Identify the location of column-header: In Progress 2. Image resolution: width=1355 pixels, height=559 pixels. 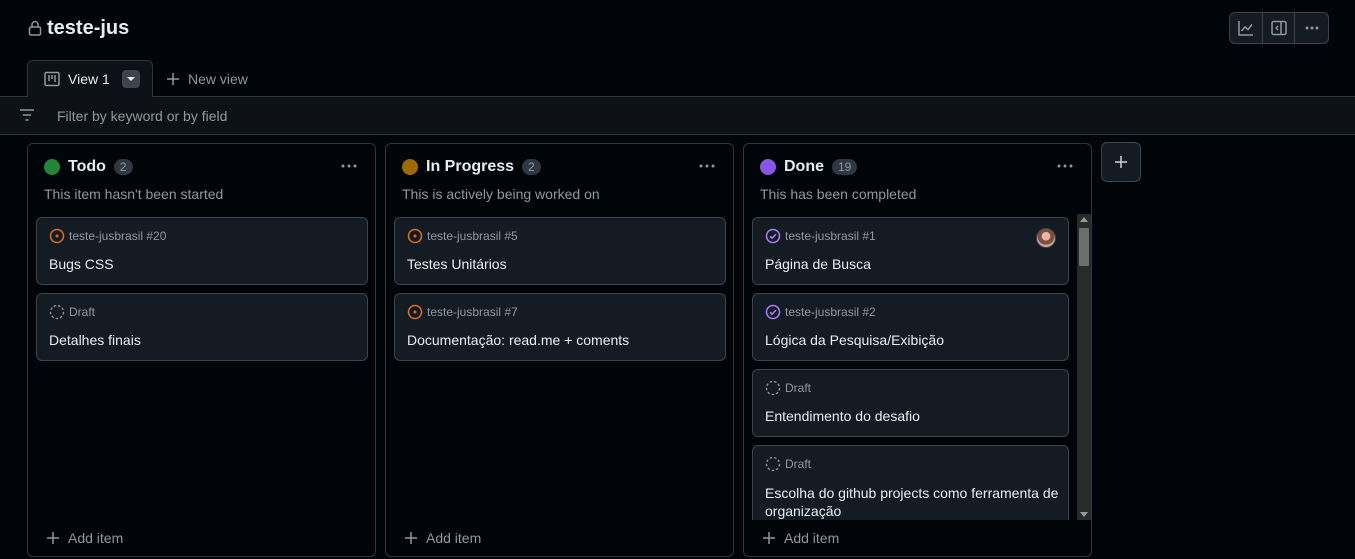
(471, 167).